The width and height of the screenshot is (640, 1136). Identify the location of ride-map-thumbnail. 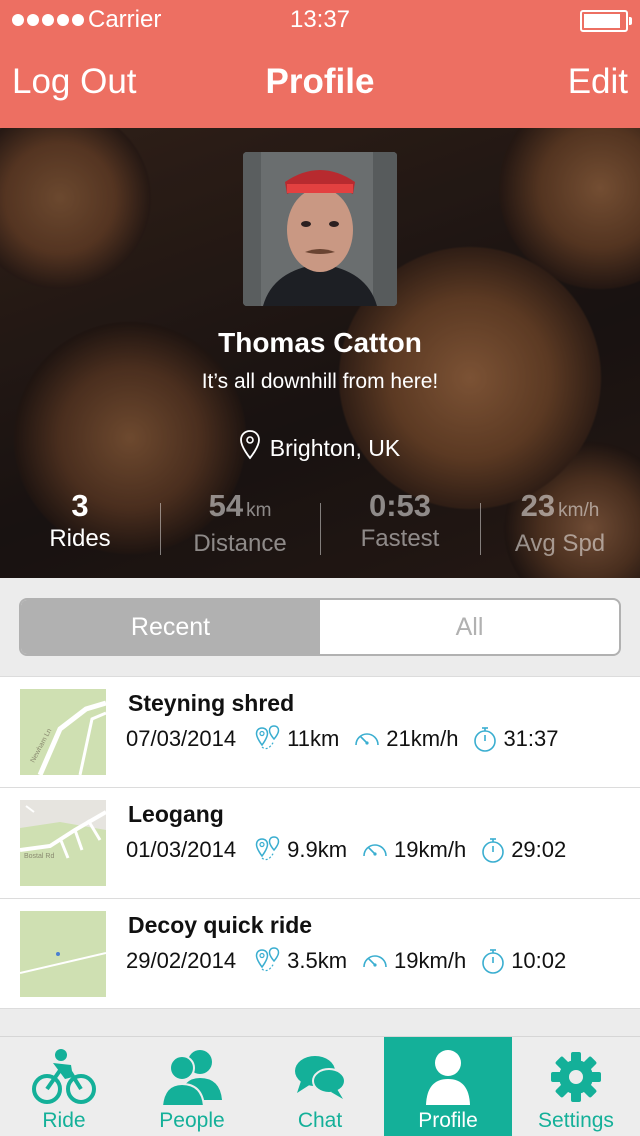
(63, 954).